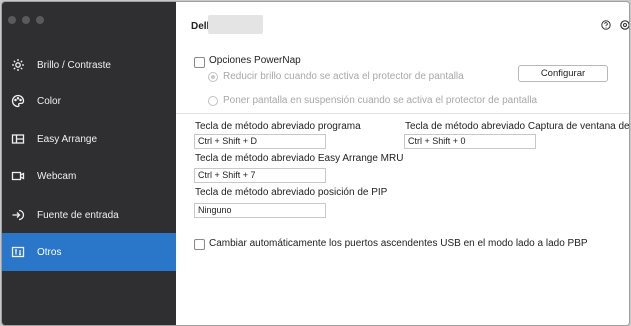  I want to click on powernap-dim-radio, so click(213, 77).